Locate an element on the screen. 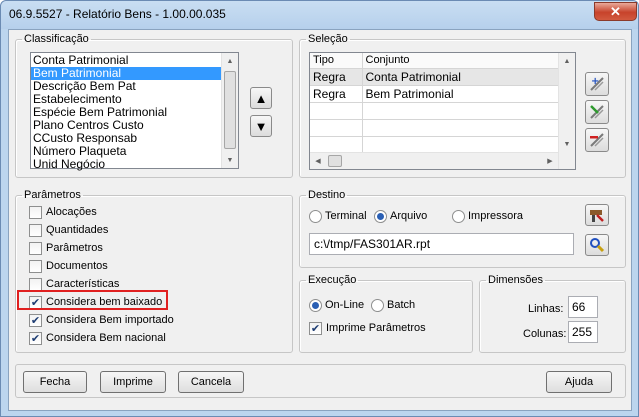  parametro-checkbox: Alocações is located at coordinates (63, 212).